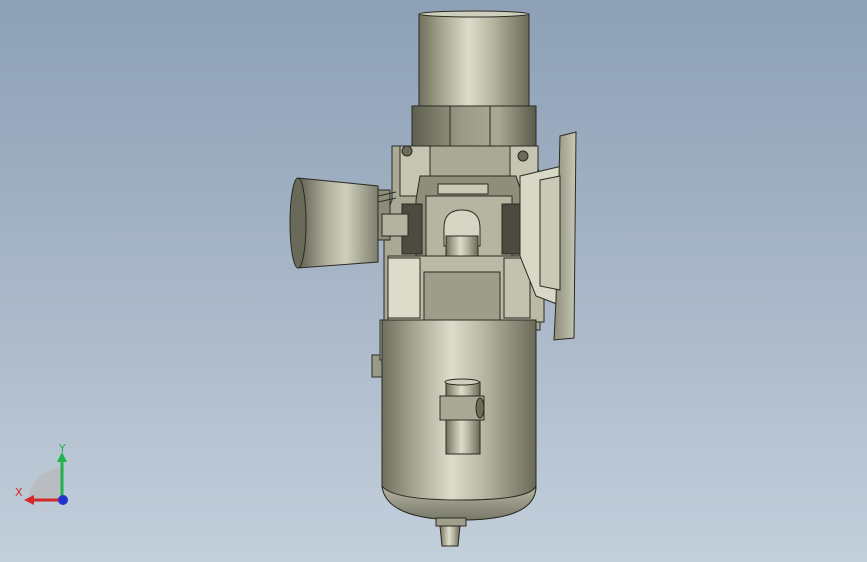 This screenshot has width=867, height=562. Describe the element at coordinates (474, 80) in the screenshot. I see `top-bonnet` at that location.